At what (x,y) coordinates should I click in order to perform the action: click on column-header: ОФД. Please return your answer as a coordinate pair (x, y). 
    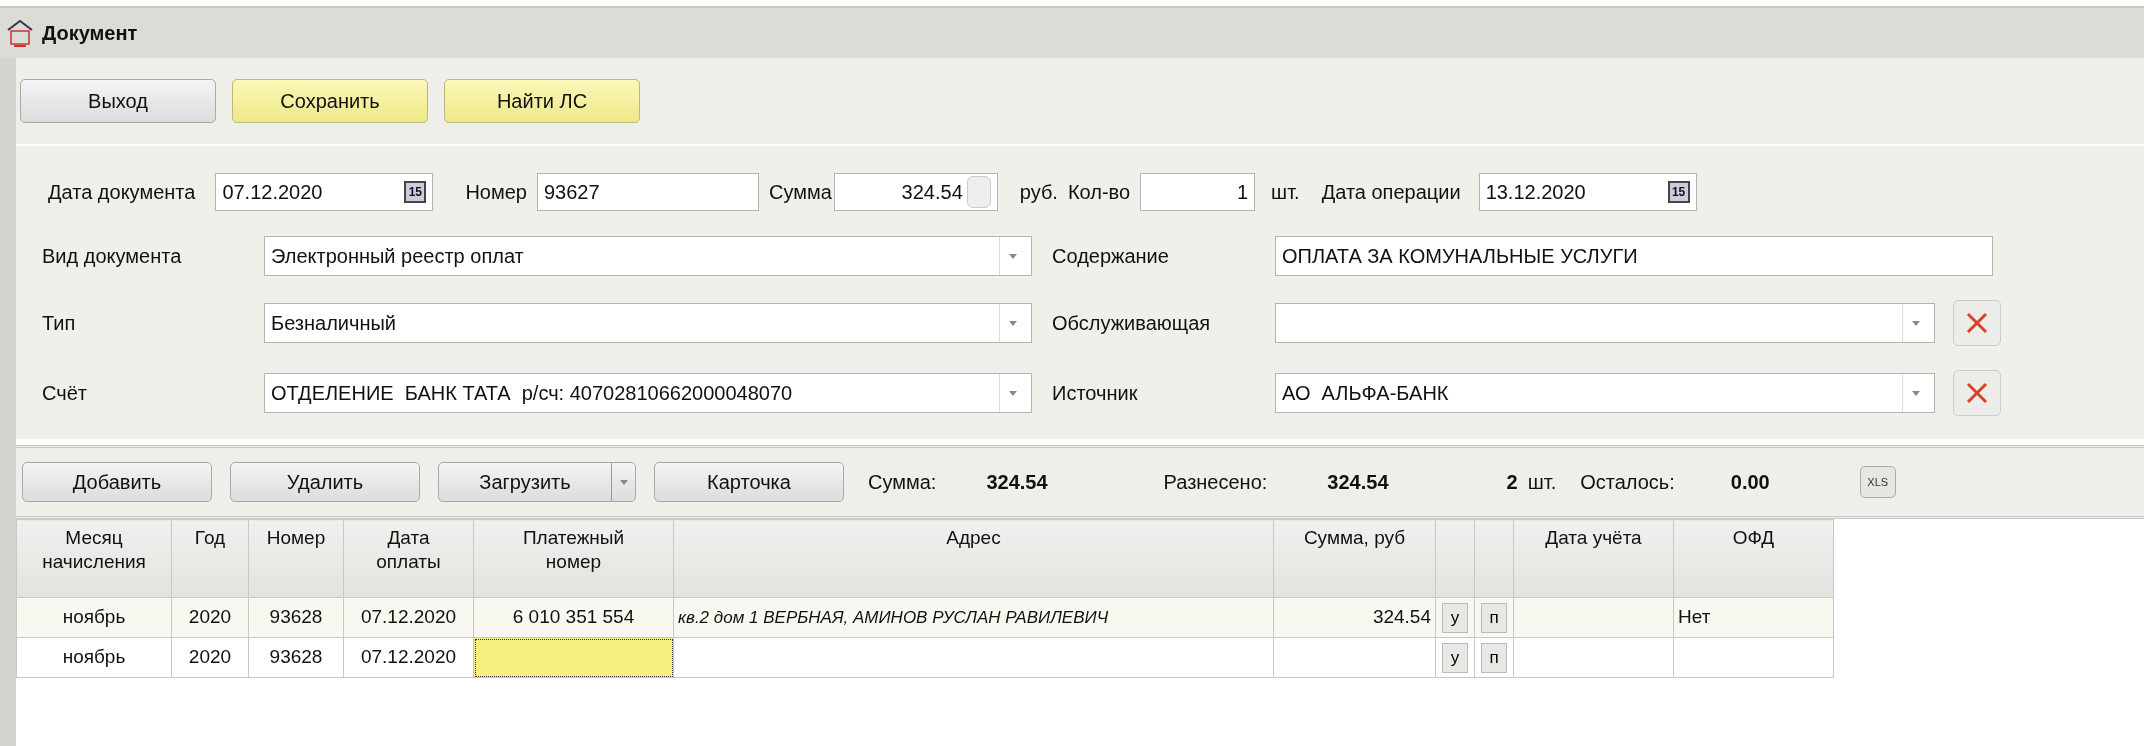
    Looking at the image, I should click on (1753, 558).